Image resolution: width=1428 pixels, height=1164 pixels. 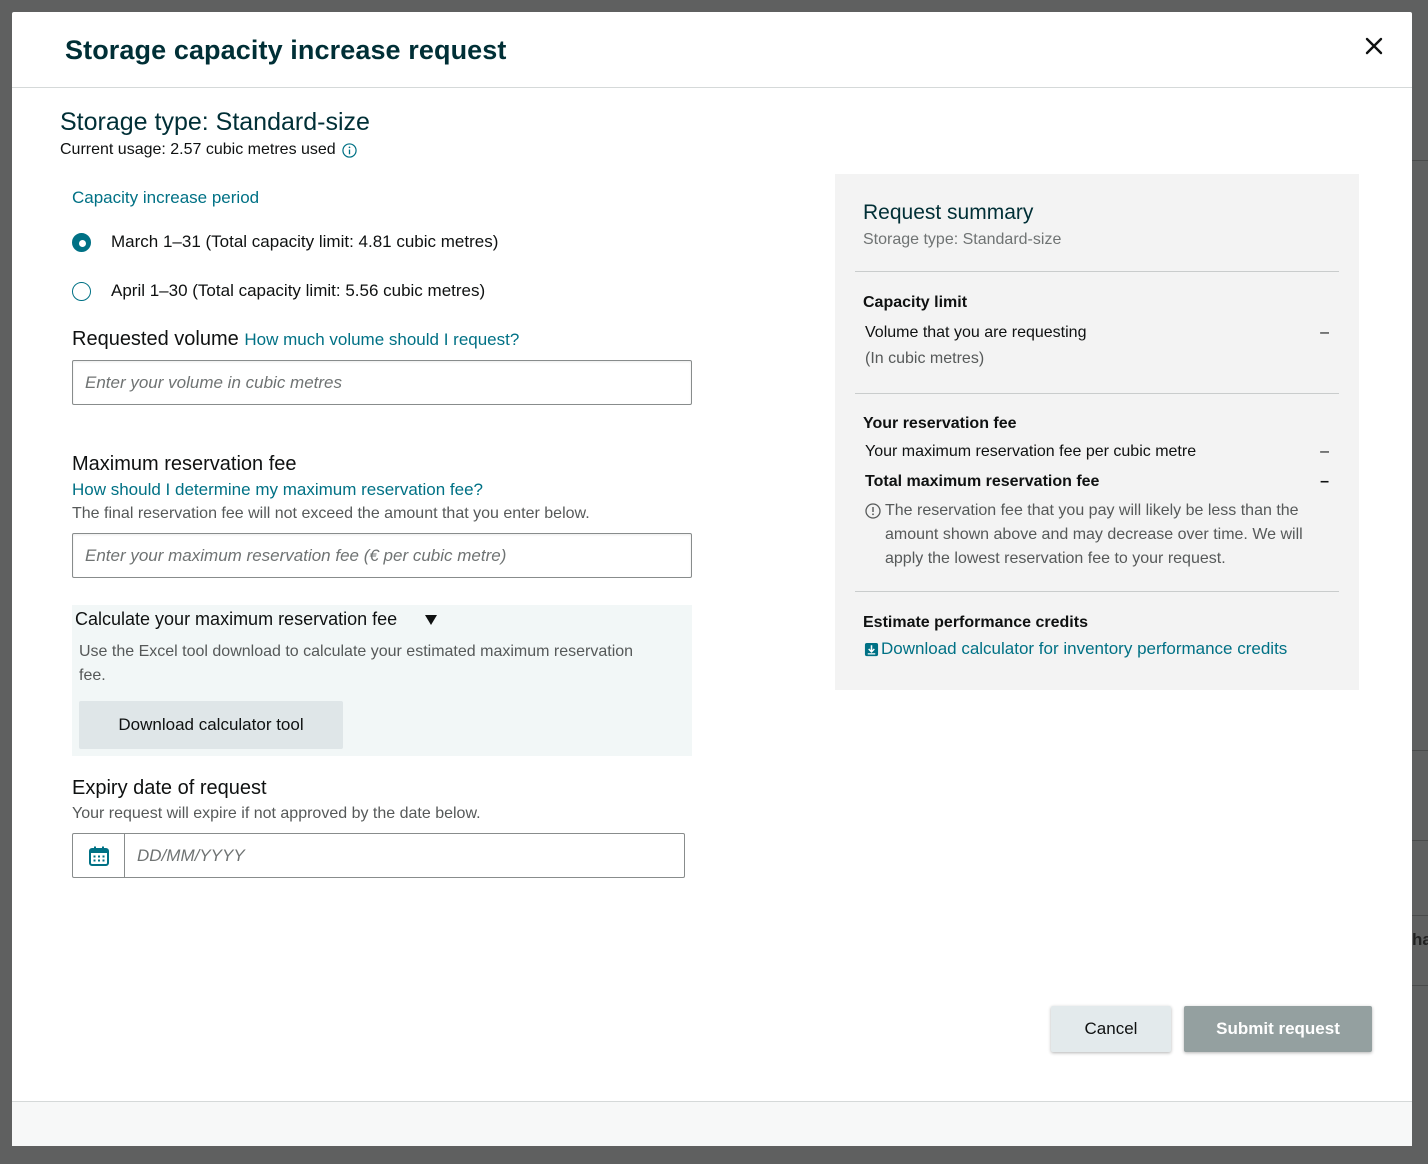 I want to click on expiry-date-input, so click(x=404, y=855).